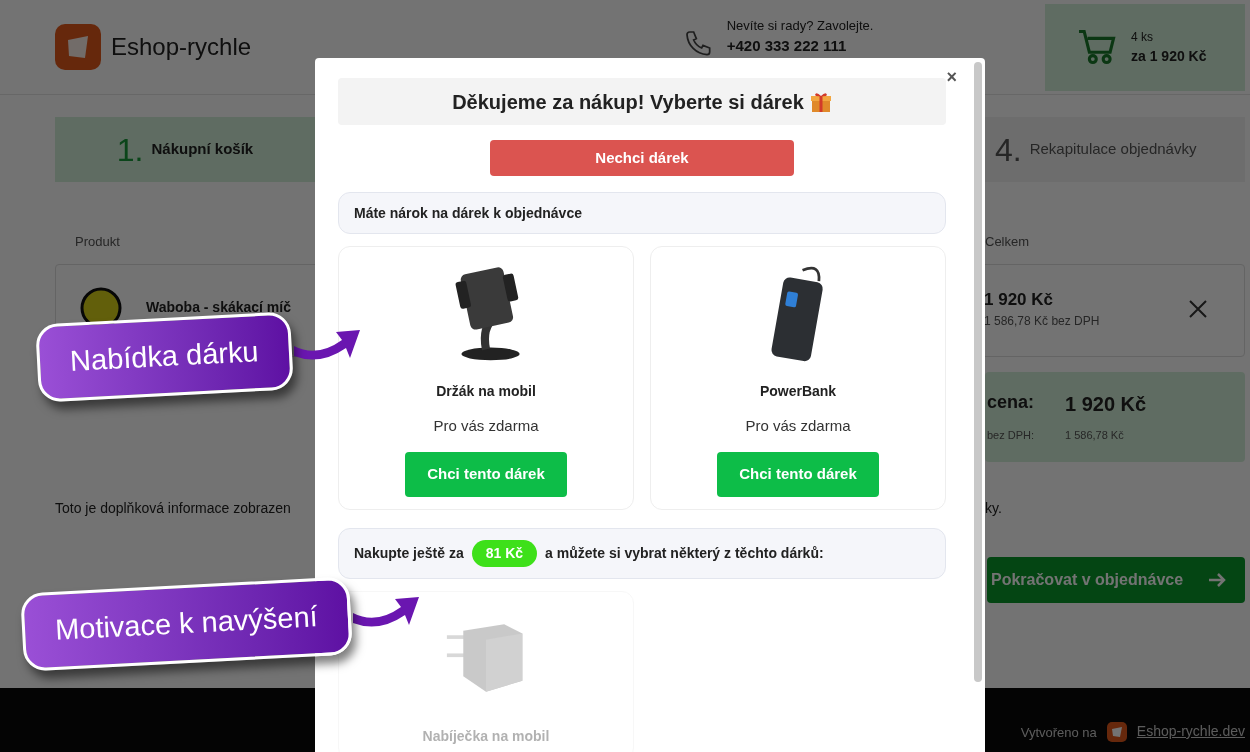  What do you see at coordinates (181, 47) in the screenshot?
I see `logo-text: Eshop-rychle` at bounding box center [181, 47].